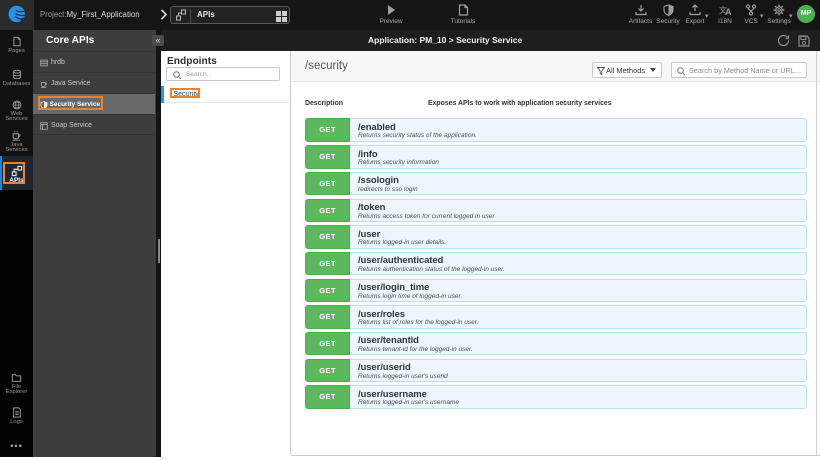  What do you see at coordinates (728, 11) in the screenshot?
I see `svg-text: A` at bounding box center [728, 11].